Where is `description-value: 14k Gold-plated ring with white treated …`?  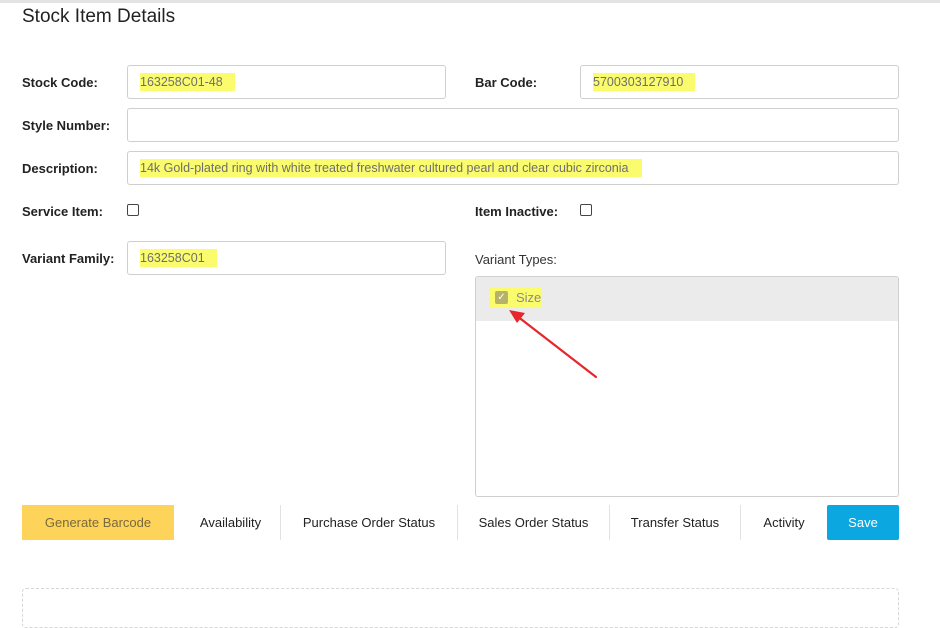 description-value: 14k Gold-plated ring with white treated … is located at coordinates (391, 168).